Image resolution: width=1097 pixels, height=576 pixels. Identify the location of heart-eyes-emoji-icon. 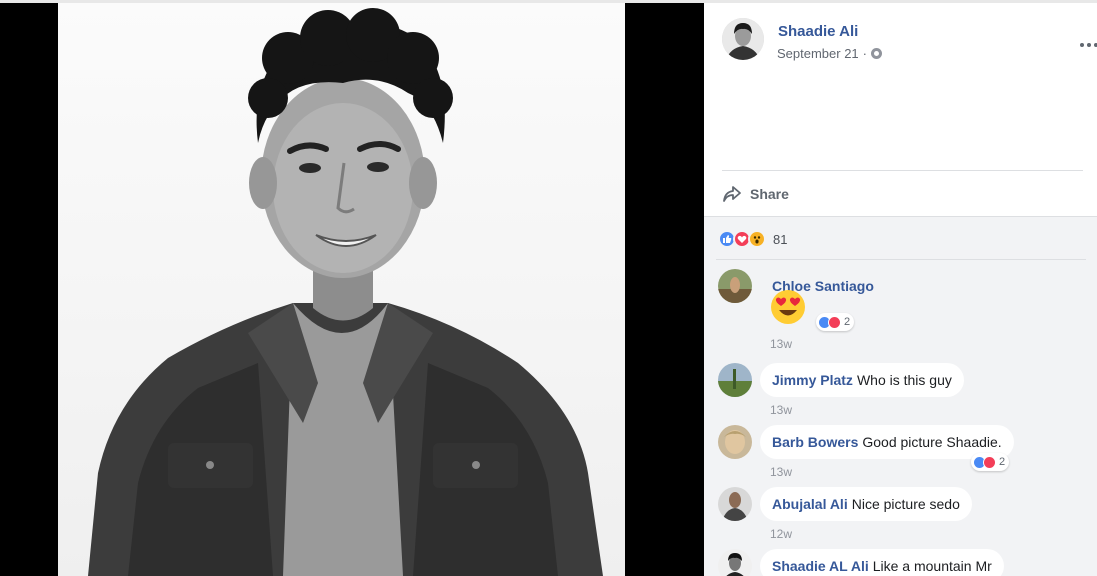
(788, 307).